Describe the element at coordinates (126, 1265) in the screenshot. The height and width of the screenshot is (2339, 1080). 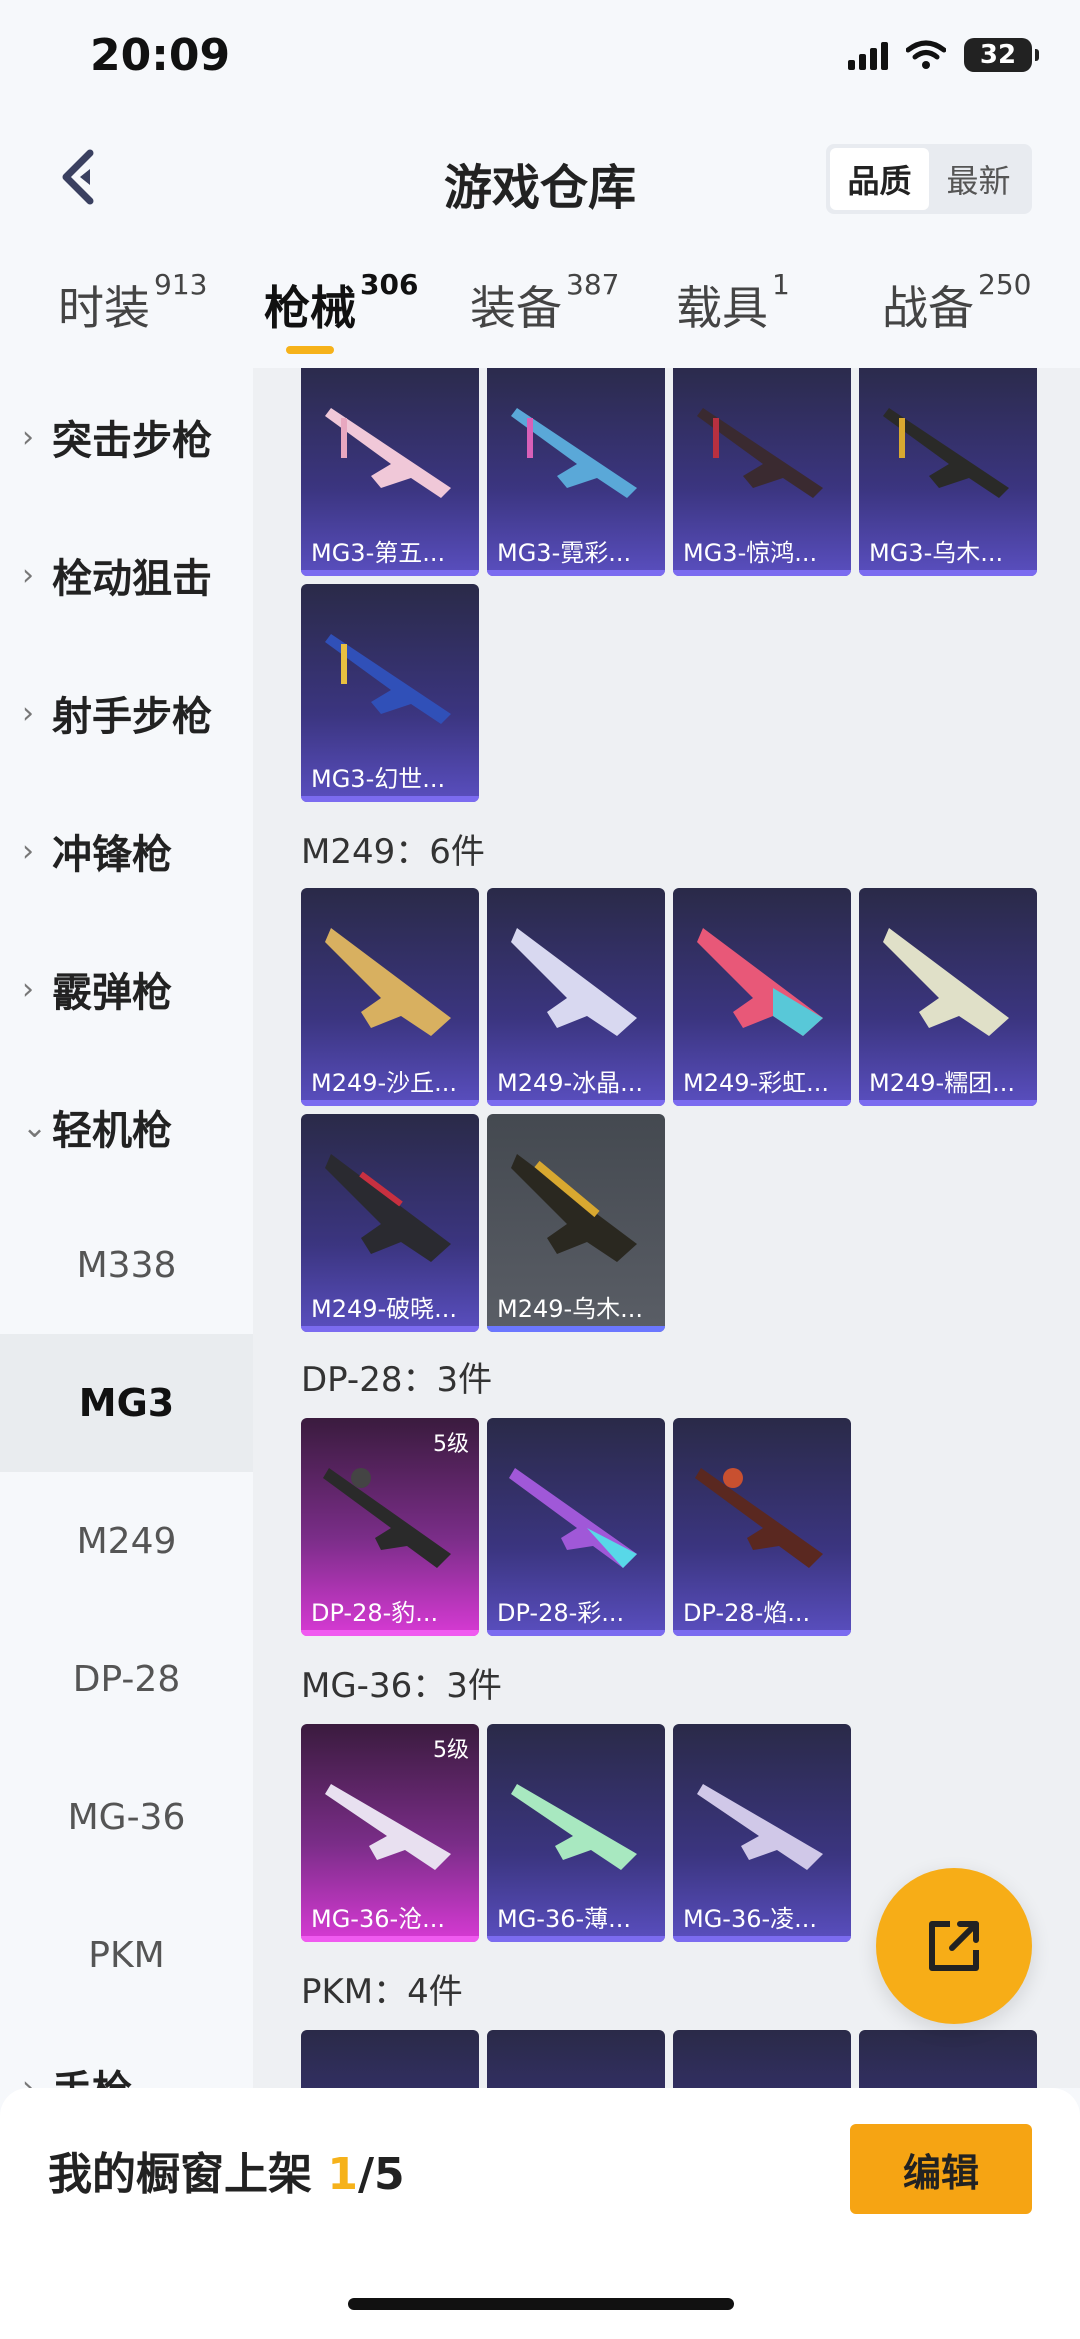
I see `sidebar-sub-m338: M338` at that location.